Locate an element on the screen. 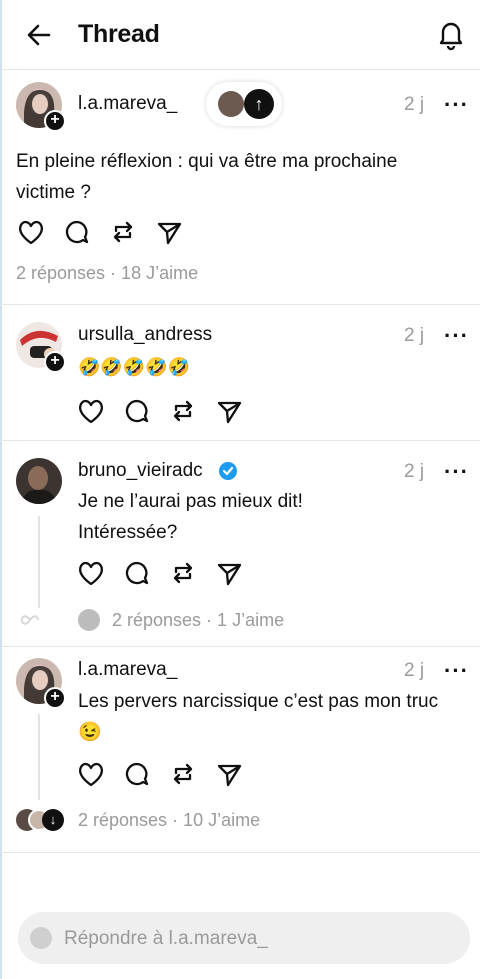  reply-stats: 2 réponses · 10 J’aime is located at coordinates (169, 820).